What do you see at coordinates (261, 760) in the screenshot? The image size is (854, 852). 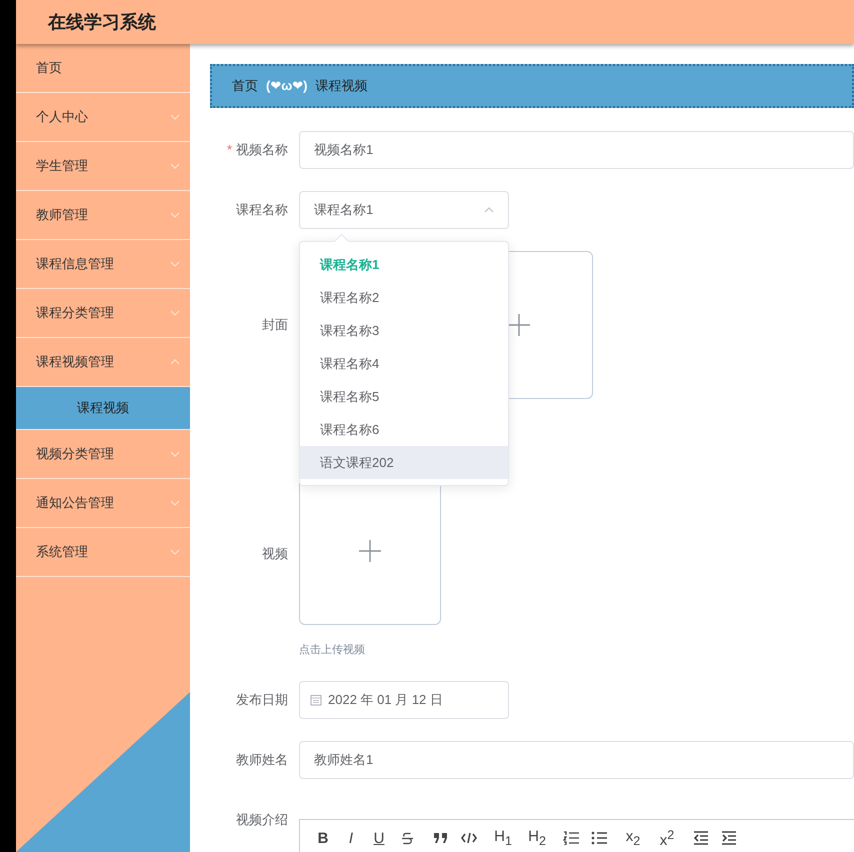 I see `field-label: 教师姓名` at bounding box center [261, 760].